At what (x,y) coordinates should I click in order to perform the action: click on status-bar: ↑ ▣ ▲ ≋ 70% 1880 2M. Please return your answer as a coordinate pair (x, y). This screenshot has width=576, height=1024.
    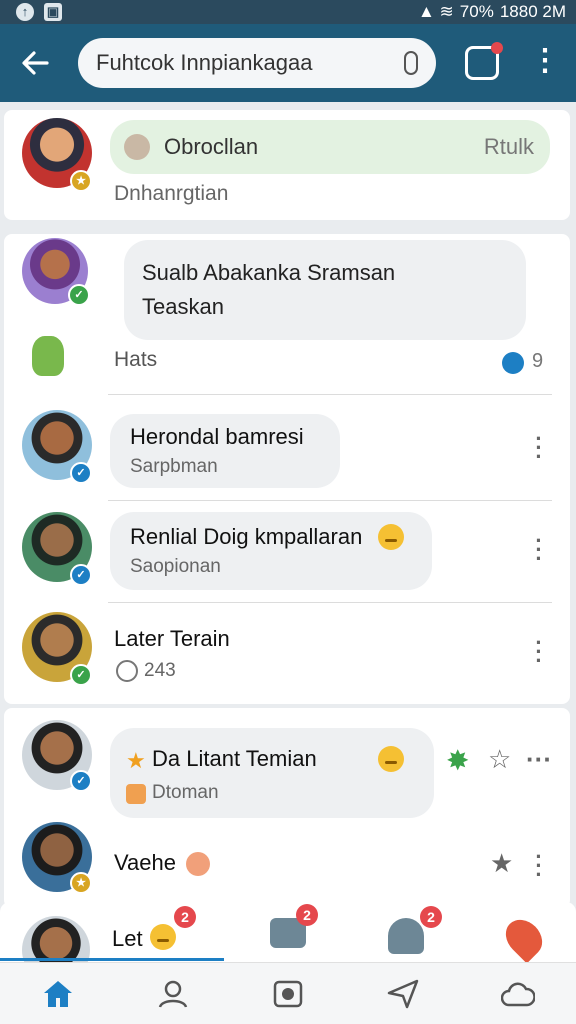
    Looking at the image, I should click on (288, 12).